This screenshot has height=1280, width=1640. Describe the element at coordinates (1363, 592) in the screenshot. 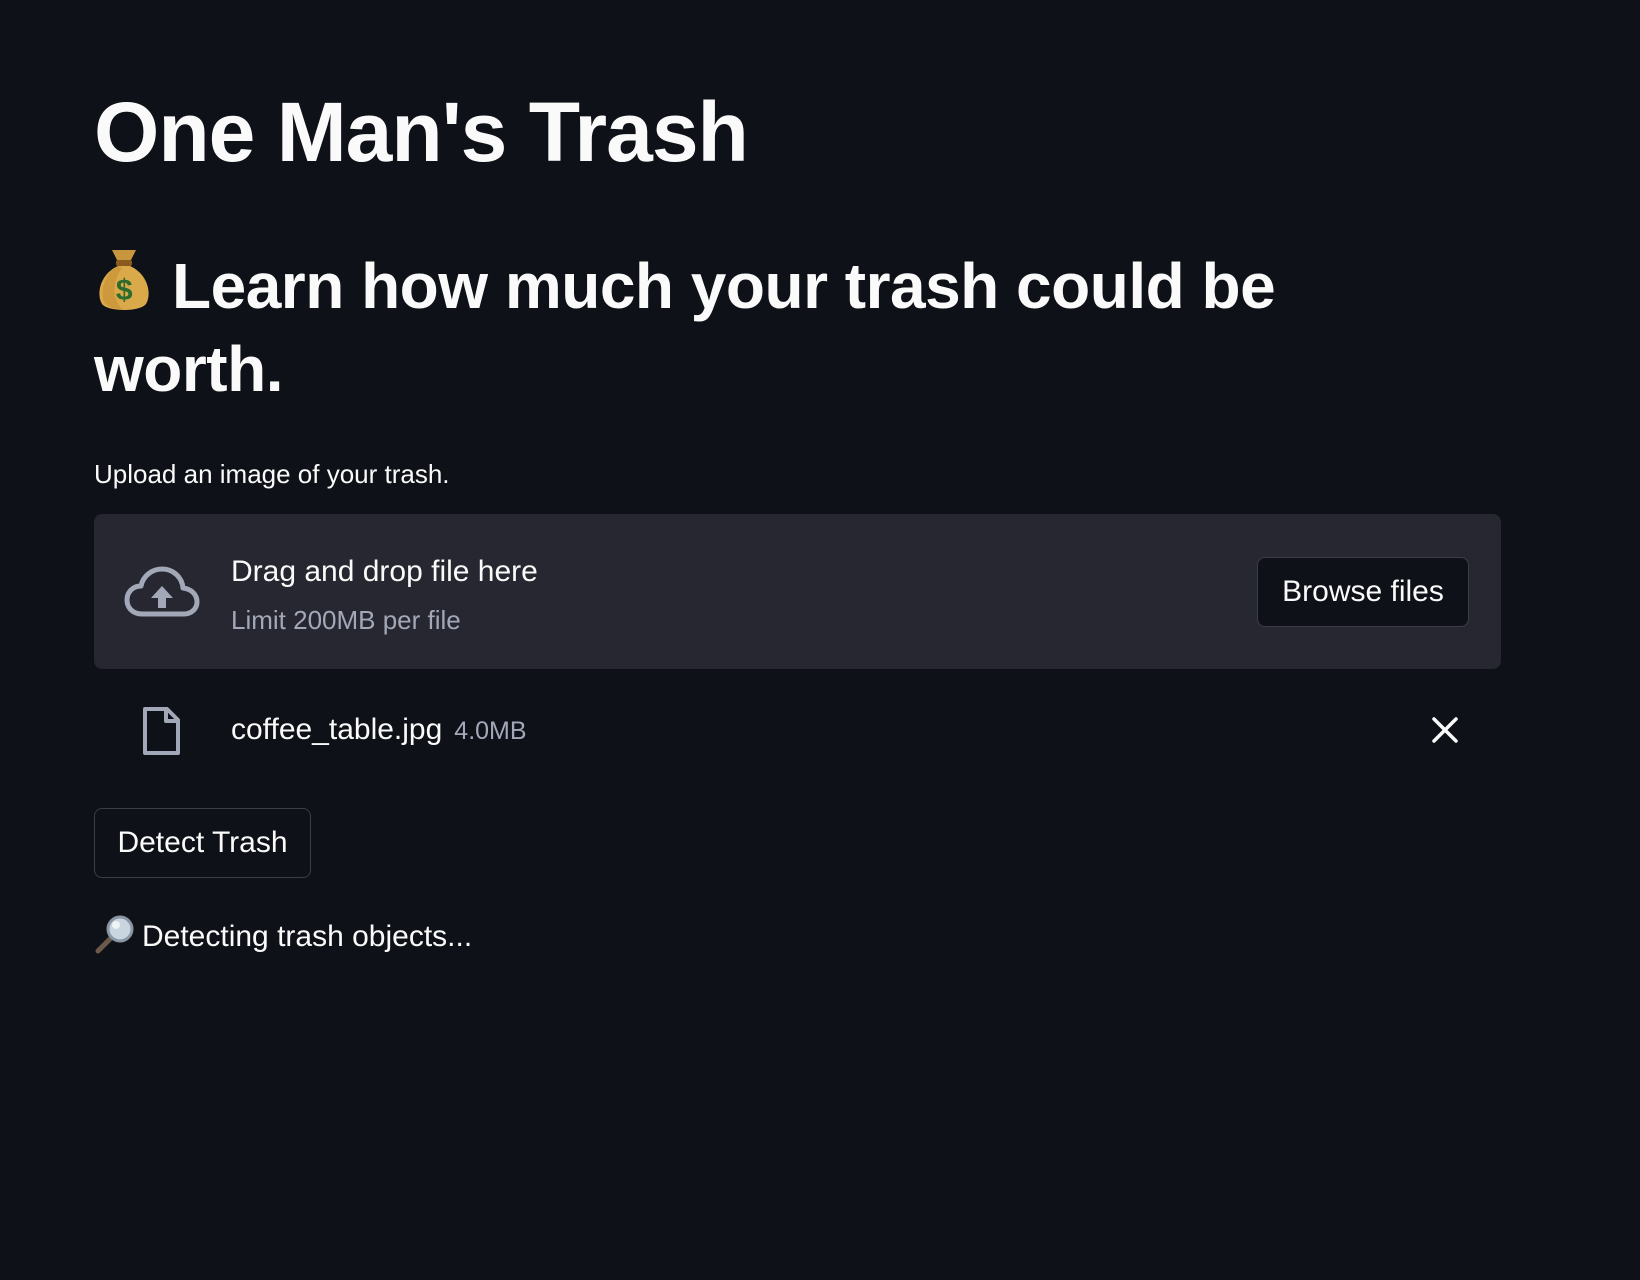

I see `browse-files-button: Browse files` at that location.